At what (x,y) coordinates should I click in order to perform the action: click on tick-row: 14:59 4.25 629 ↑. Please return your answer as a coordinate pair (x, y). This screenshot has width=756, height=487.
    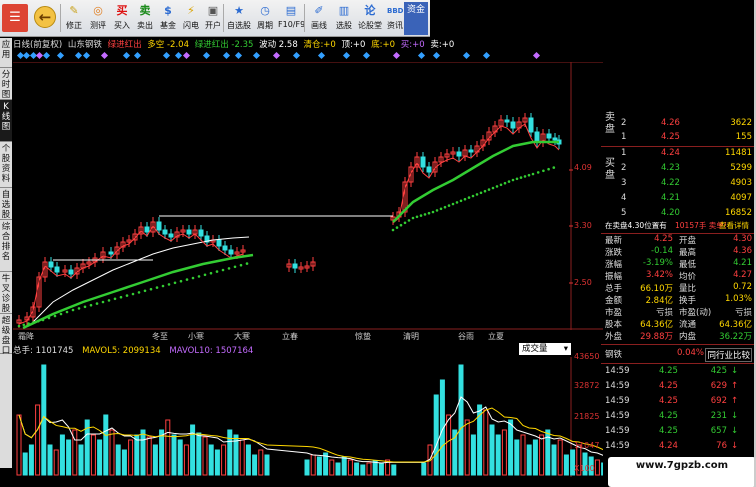
    Looking at the image, I should click on (677, 387).